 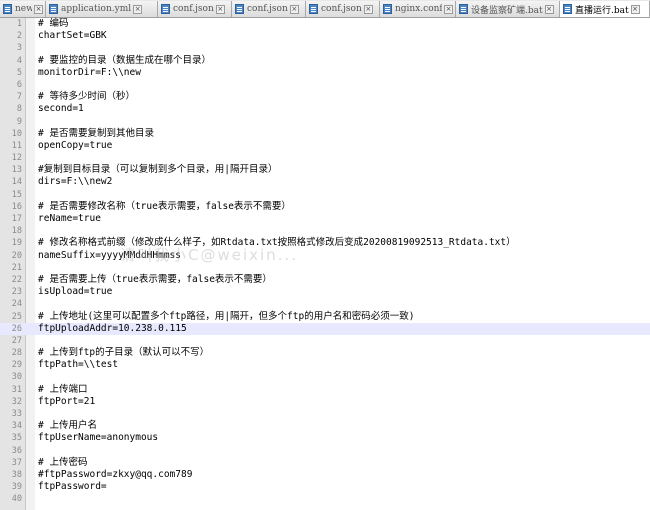 What do you see at coordinates (325, 377) in the screenshot?
I see `code-line: 30` at bounding box center [325, 377].